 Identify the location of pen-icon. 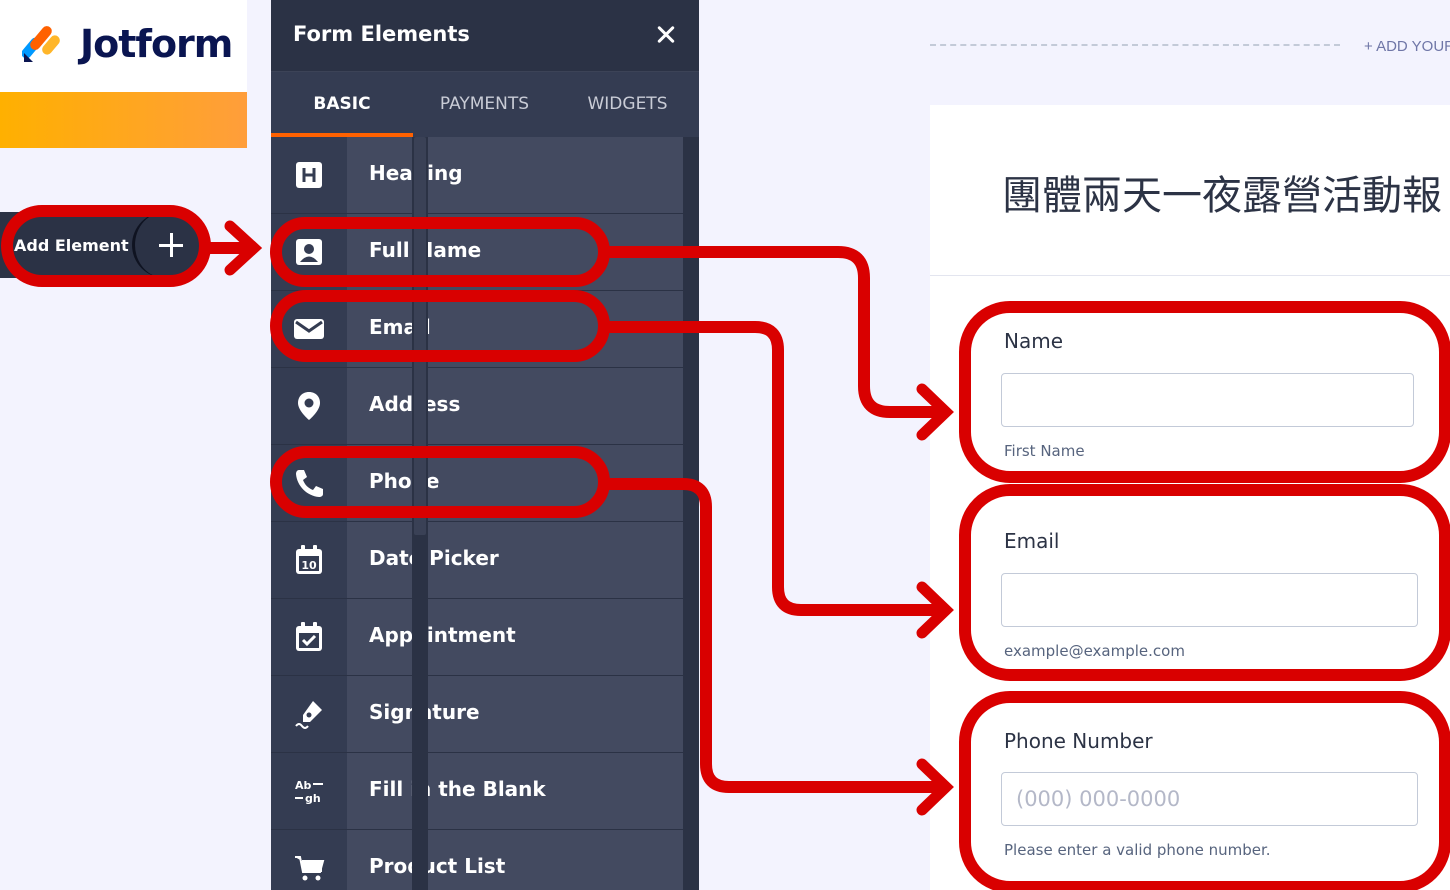
(308, 715).